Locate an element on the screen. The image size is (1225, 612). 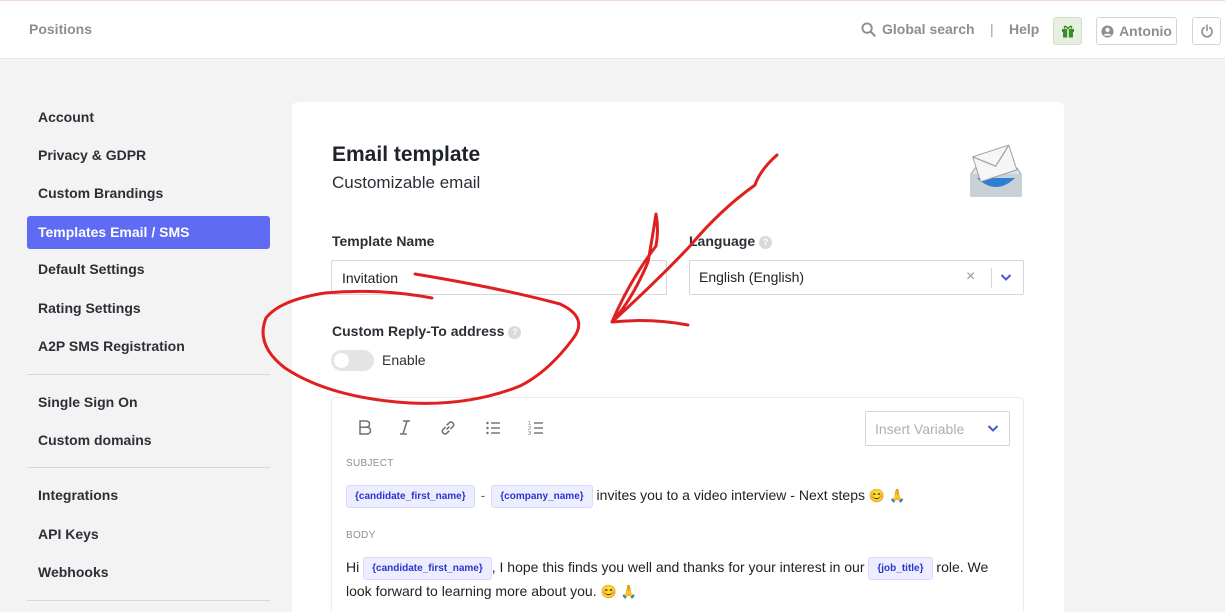
sidebar-item-webhooks: Webhooks is located at coordinates (148, 572).